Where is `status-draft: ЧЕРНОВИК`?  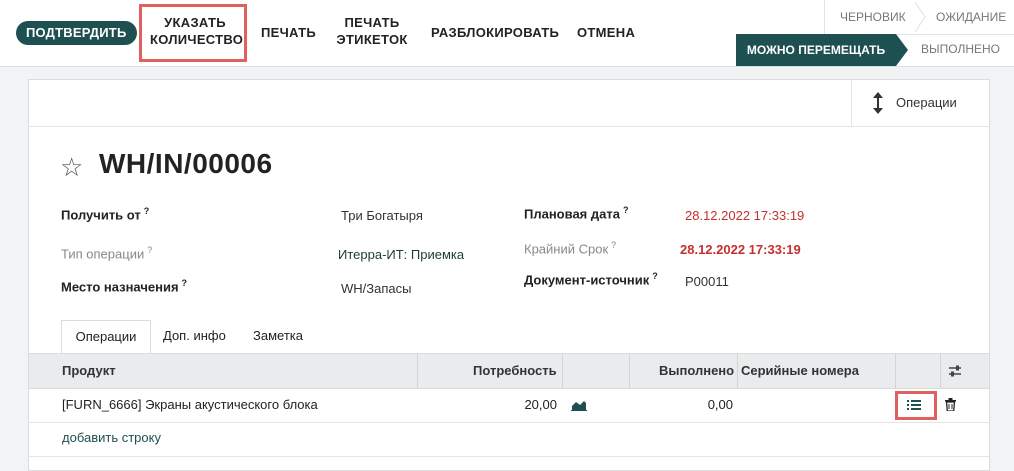 status-draft: ЧЕРНОВИК is located at coordinates (873, 17).